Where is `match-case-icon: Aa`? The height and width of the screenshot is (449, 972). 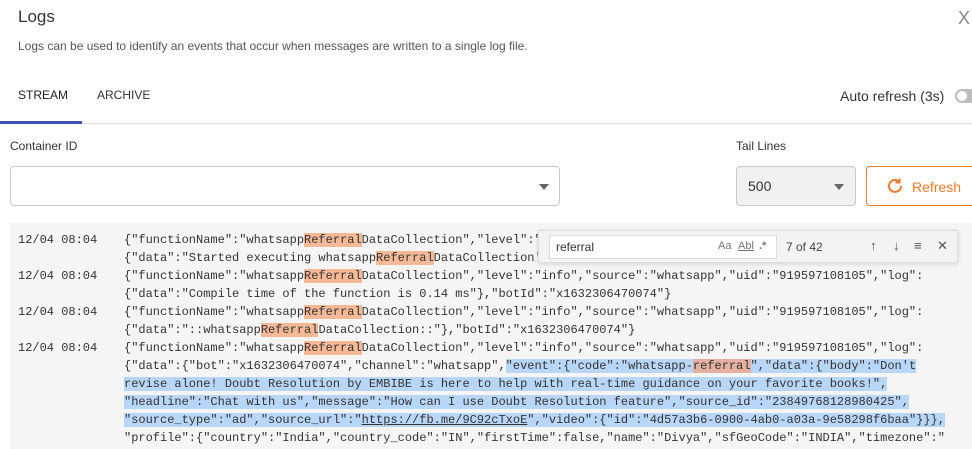
match-case-icon: Aa is located at coordinates (724, 246).